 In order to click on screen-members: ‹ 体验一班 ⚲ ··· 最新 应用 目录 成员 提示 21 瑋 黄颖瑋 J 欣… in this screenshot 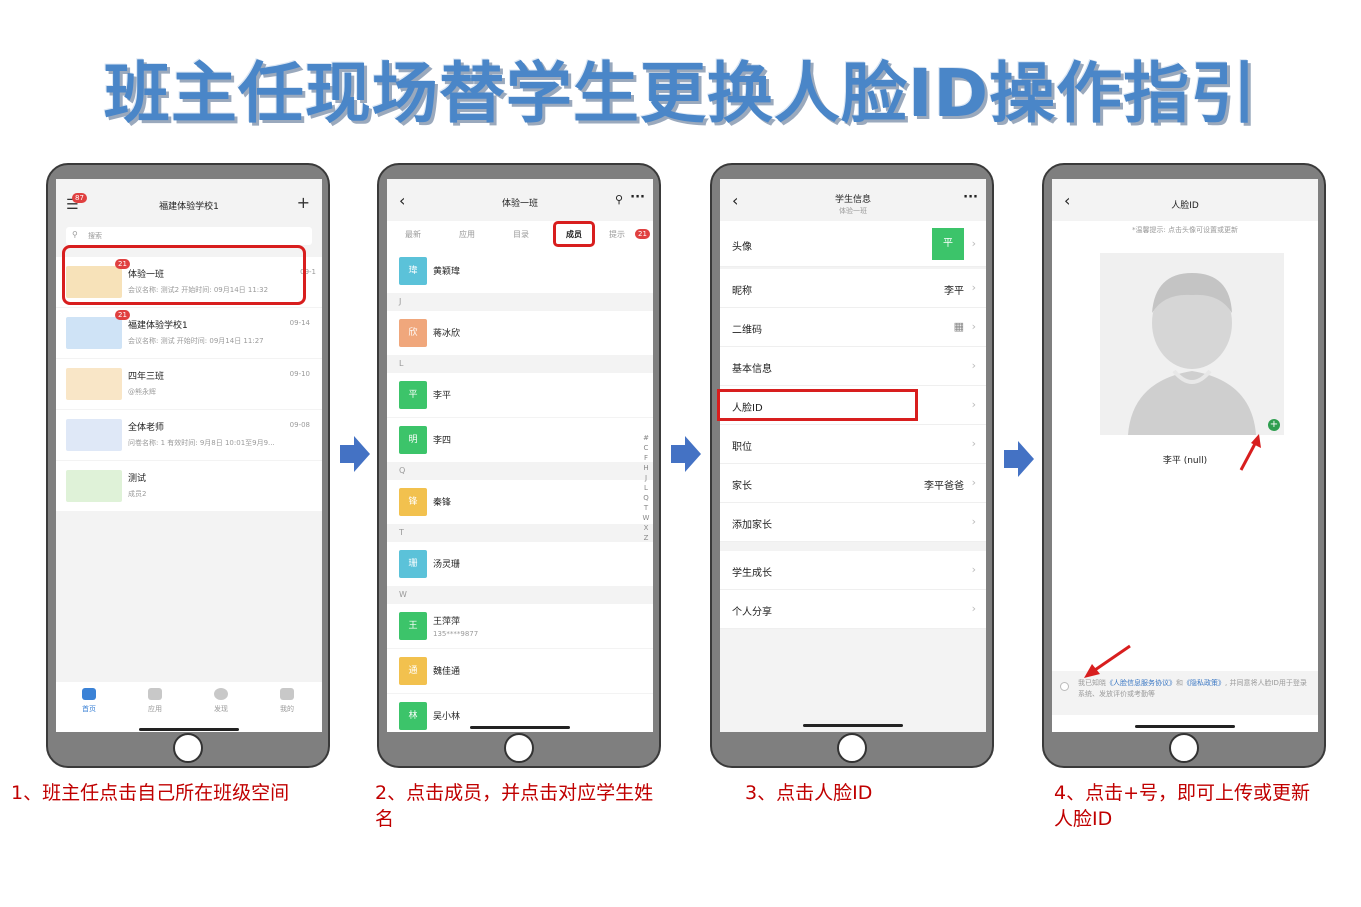, I will do `click(520, 455)`.